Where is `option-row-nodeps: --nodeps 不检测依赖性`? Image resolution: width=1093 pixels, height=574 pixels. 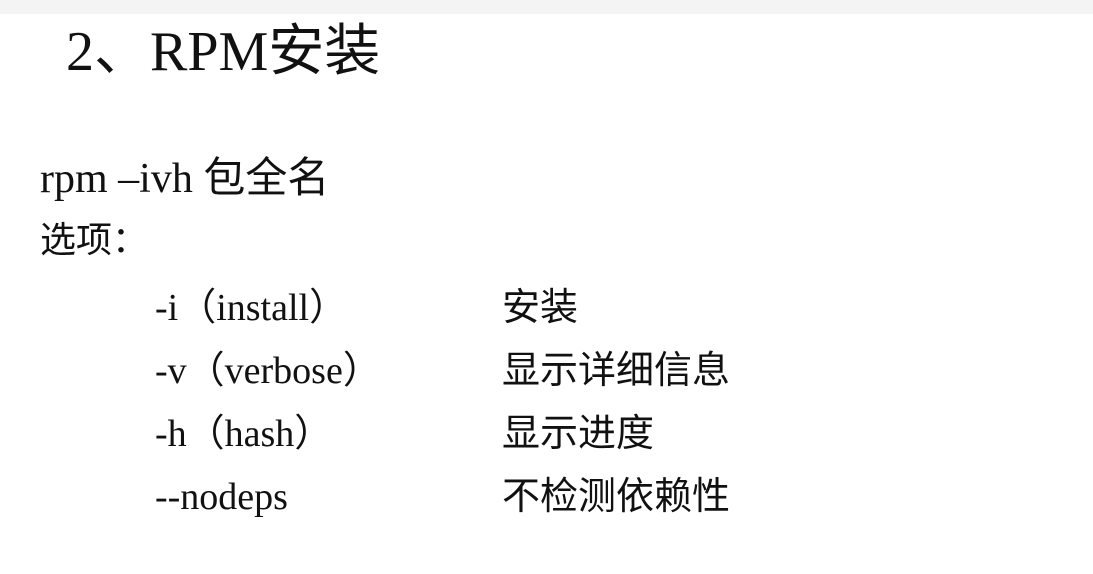
option-row-nodeps: --nodeps 不检测依赖性 is located at coordinates (605, 497).